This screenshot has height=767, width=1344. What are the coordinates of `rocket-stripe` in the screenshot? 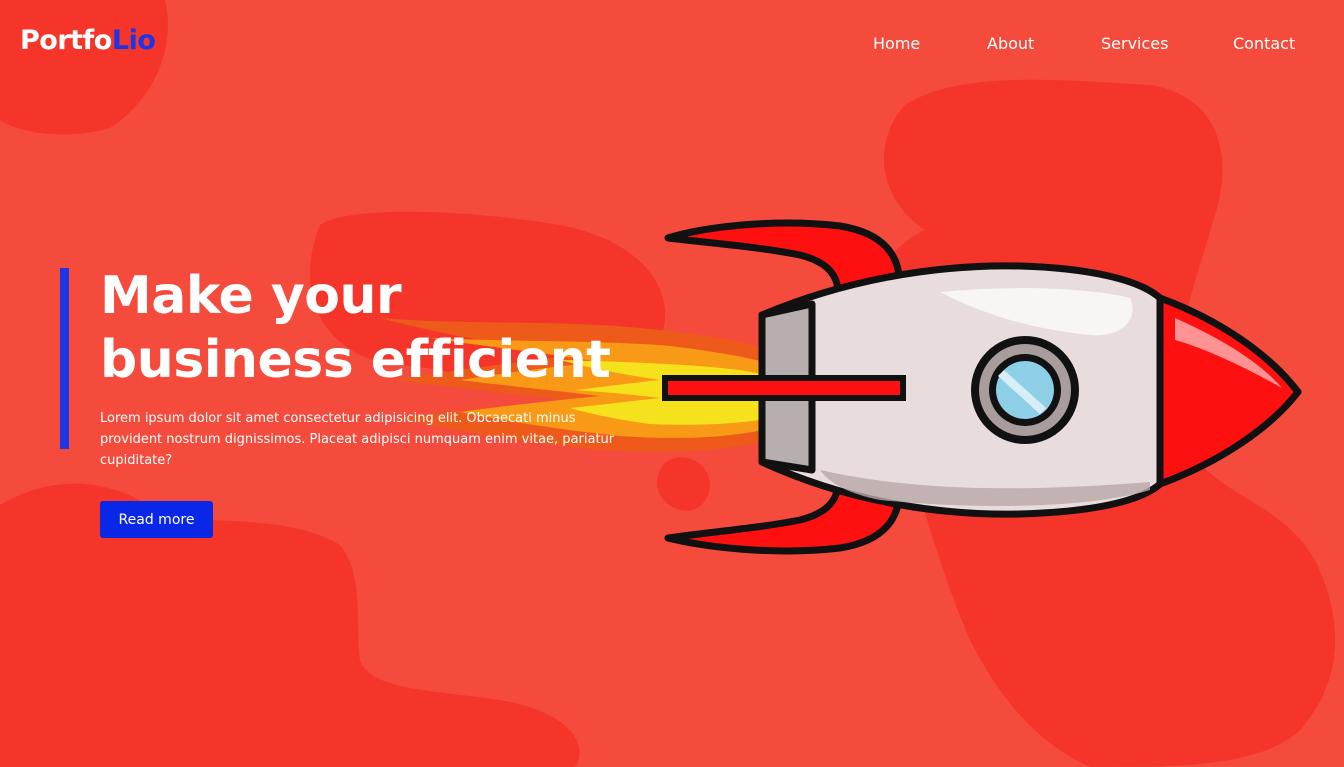 It's located at (784, 388).